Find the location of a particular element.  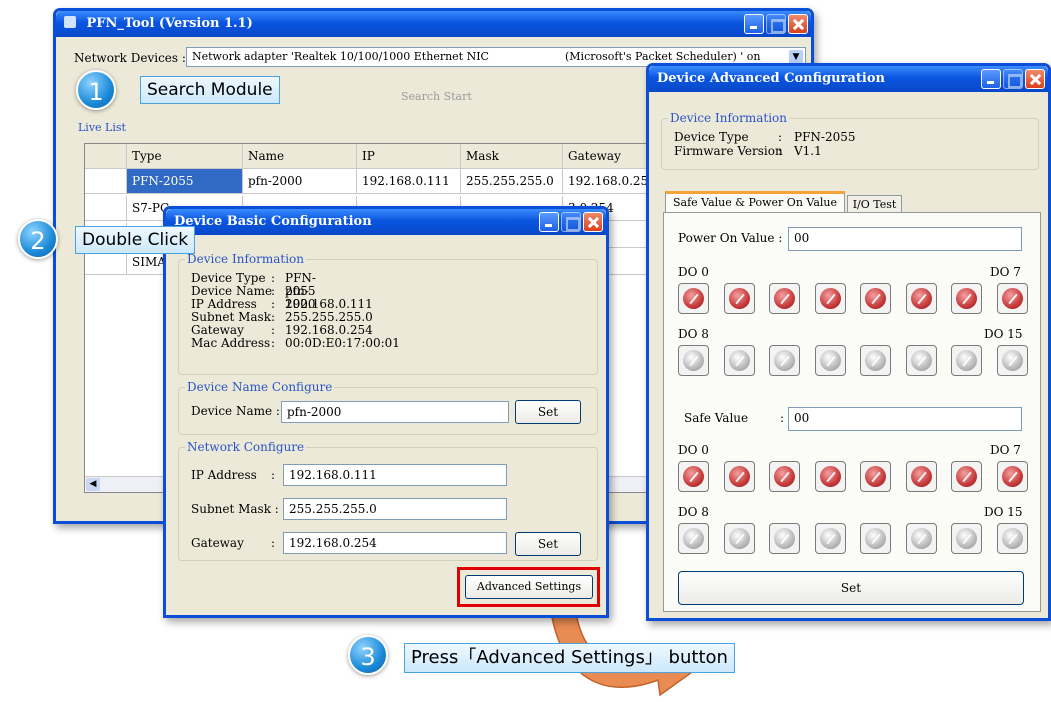

device-name-config-label: Device Name Configure is located at coordinates (260, 387).